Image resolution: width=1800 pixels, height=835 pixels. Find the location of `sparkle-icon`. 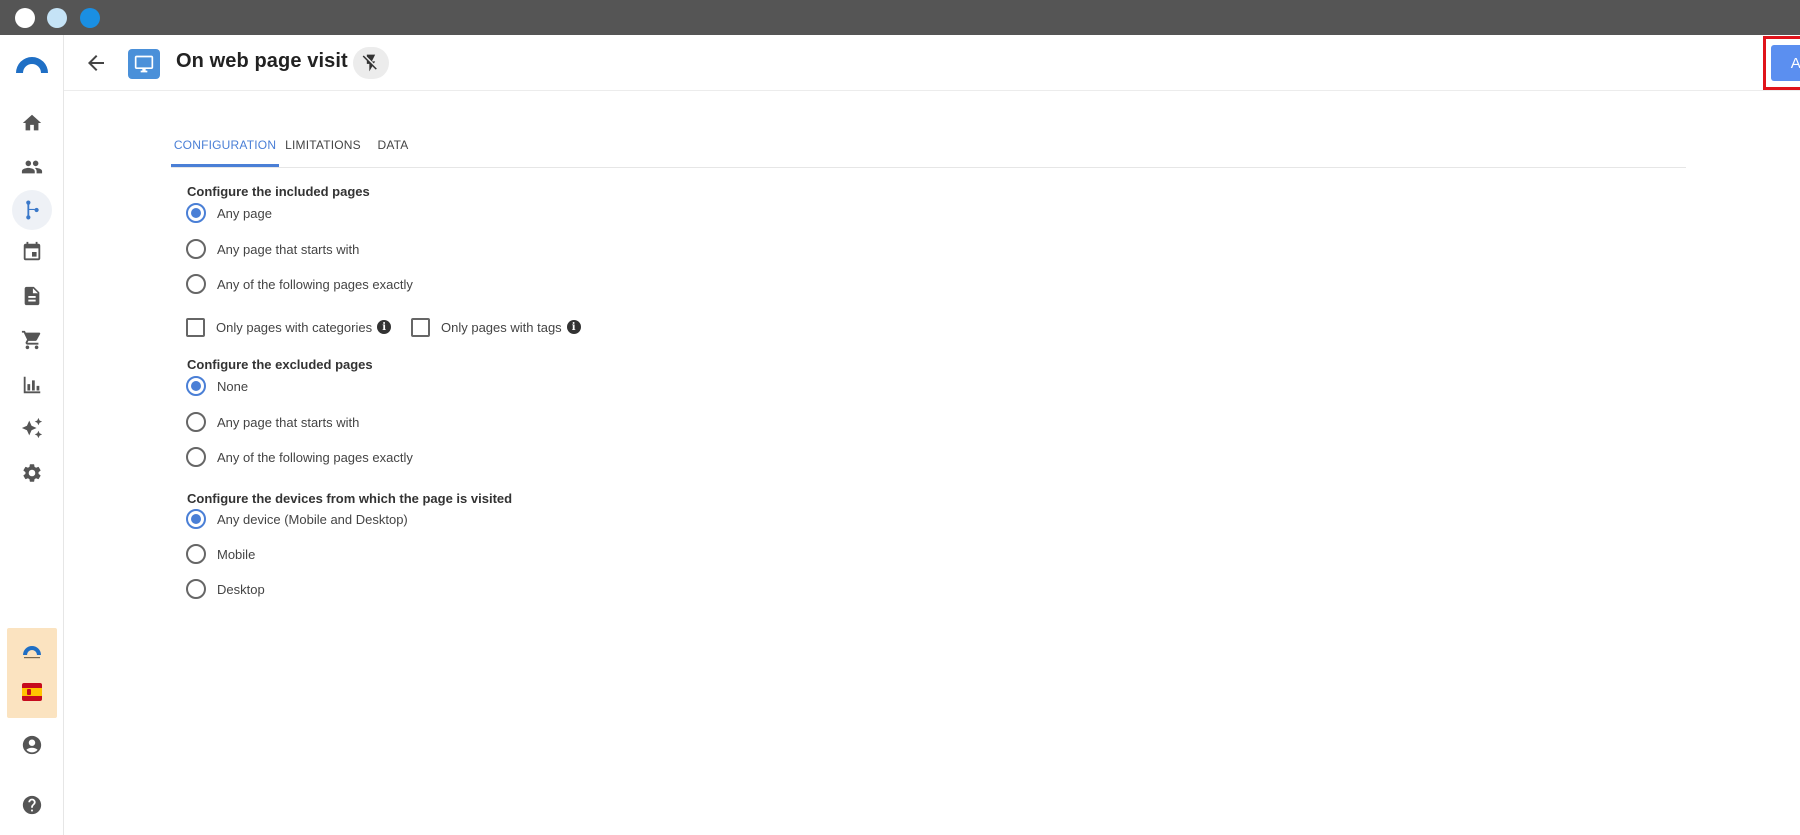

sparkle-icon is located at coordinates (32, 428).